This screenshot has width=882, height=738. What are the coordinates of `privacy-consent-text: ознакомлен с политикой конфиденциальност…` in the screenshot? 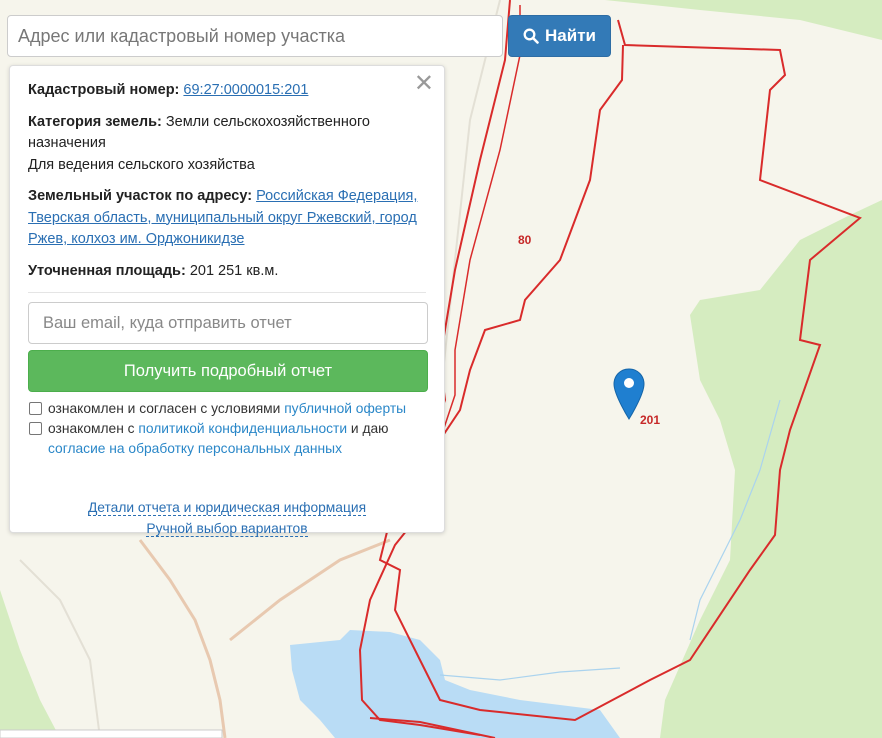 It's located at (218, 439).